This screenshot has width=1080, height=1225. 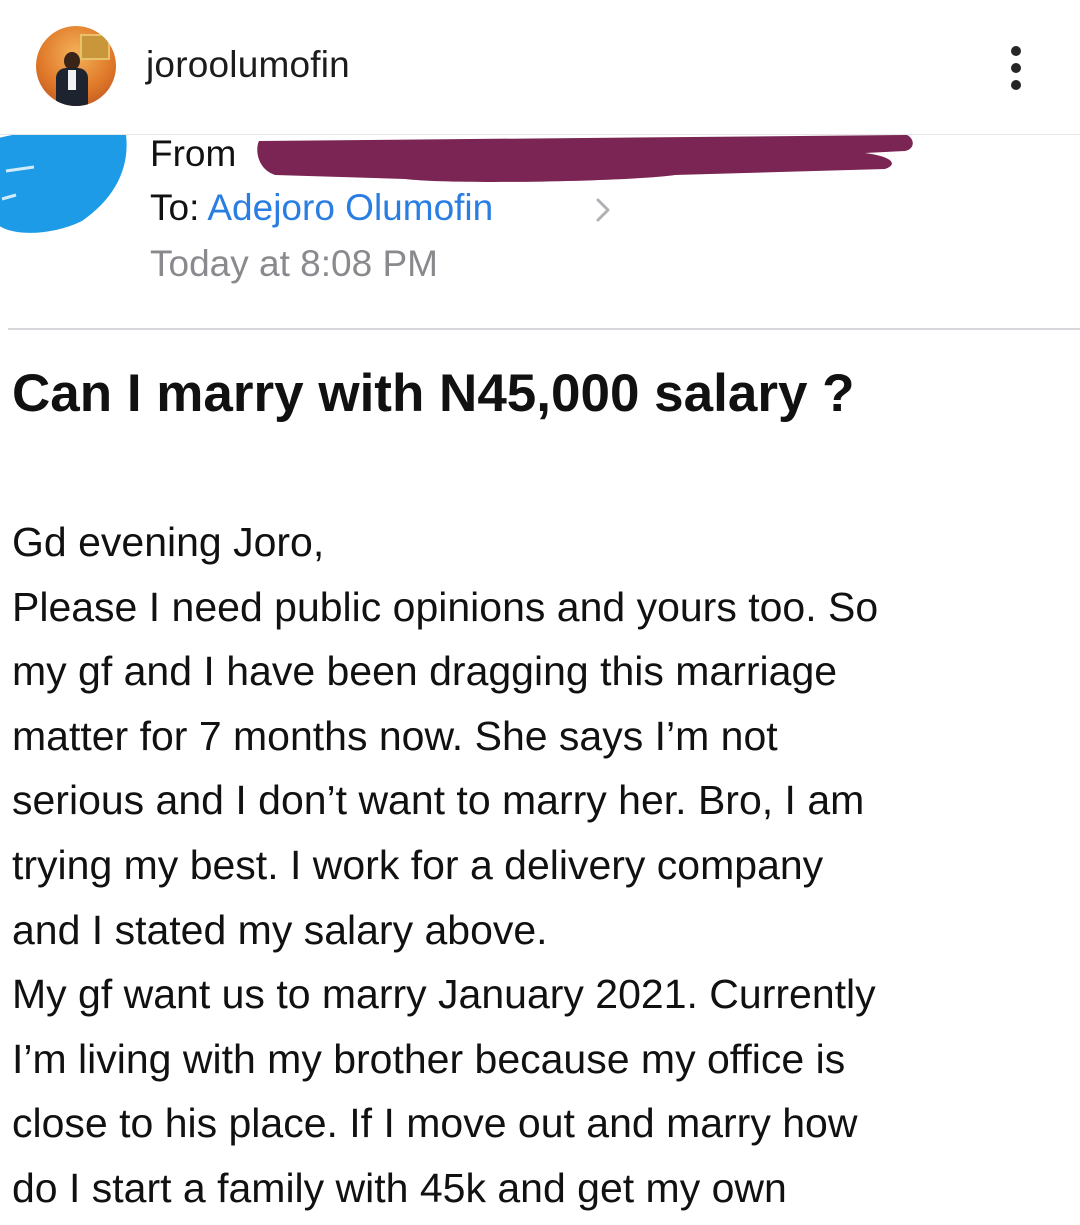 I want to click on avatar-person-shirt, so click(x=72, y=80).